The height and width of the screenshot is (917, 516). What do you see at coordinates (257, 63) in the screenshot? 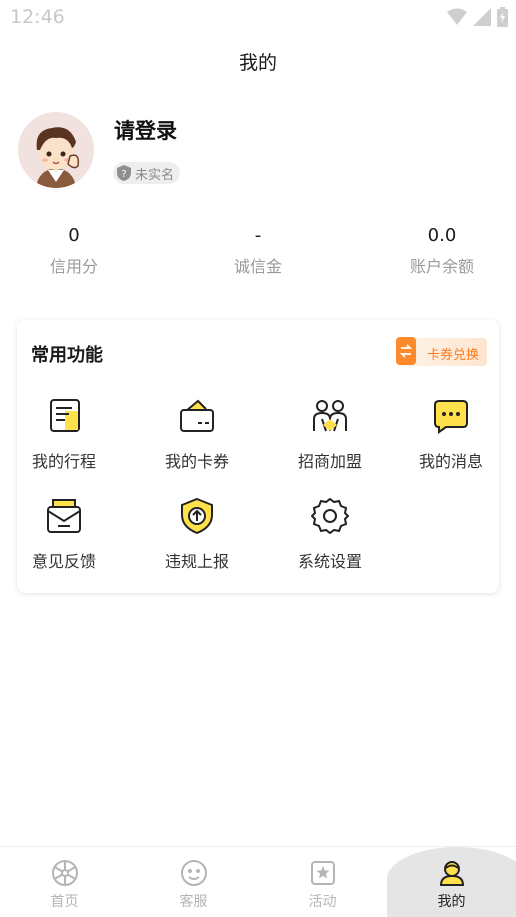
I see `page-title: 我的` at bounding box center [257, 63].